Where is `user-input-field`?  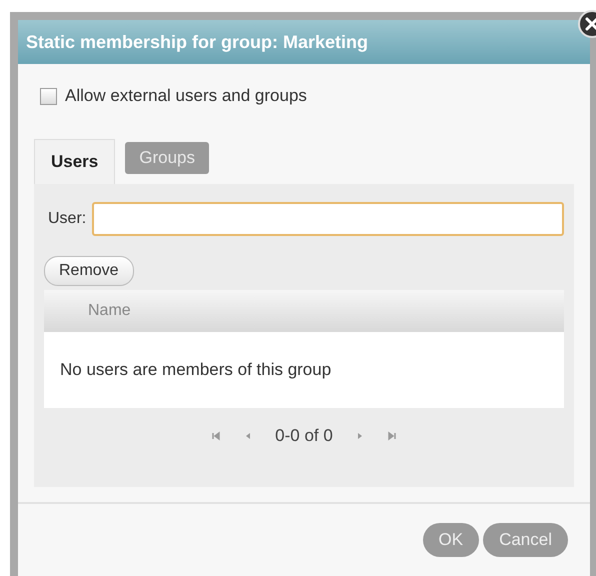
user-input-field is located at coordinates (328, 219).